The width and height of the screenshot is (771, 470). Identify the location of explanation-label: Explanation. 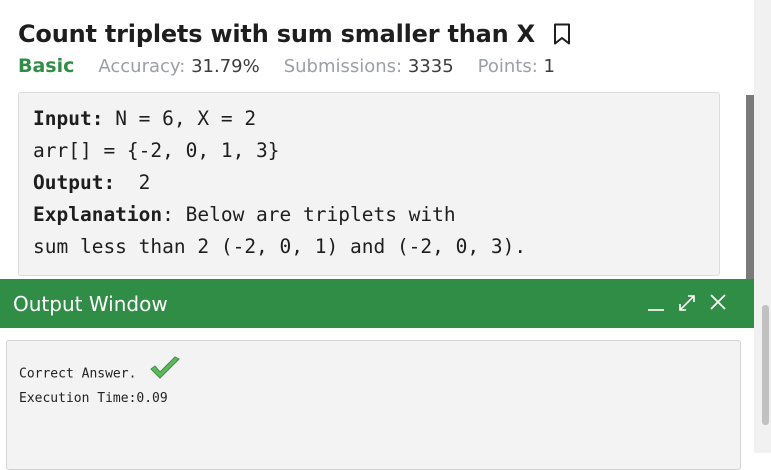
(98, 214).